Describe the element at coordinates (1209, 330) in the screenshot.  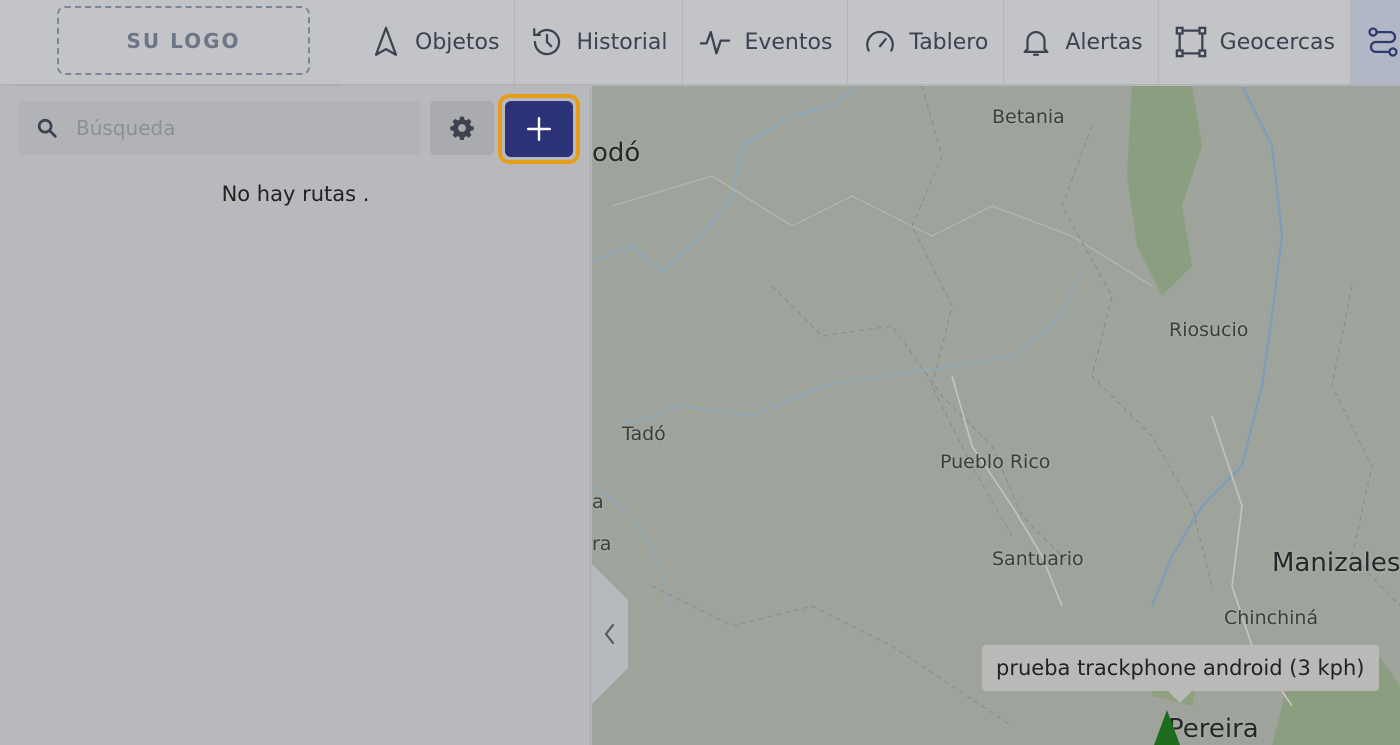
I see `map-label: Riosucio` at that location.